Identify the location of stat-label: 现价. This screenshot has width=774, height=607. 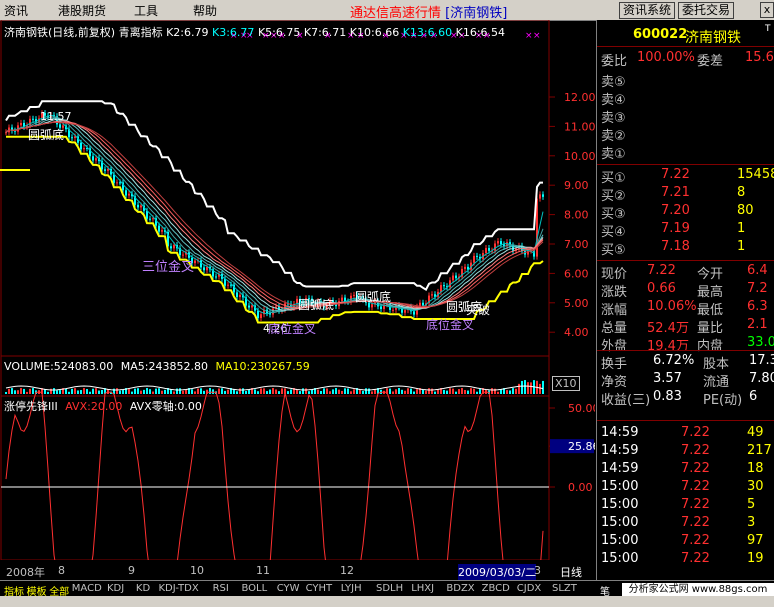
(614, 274).